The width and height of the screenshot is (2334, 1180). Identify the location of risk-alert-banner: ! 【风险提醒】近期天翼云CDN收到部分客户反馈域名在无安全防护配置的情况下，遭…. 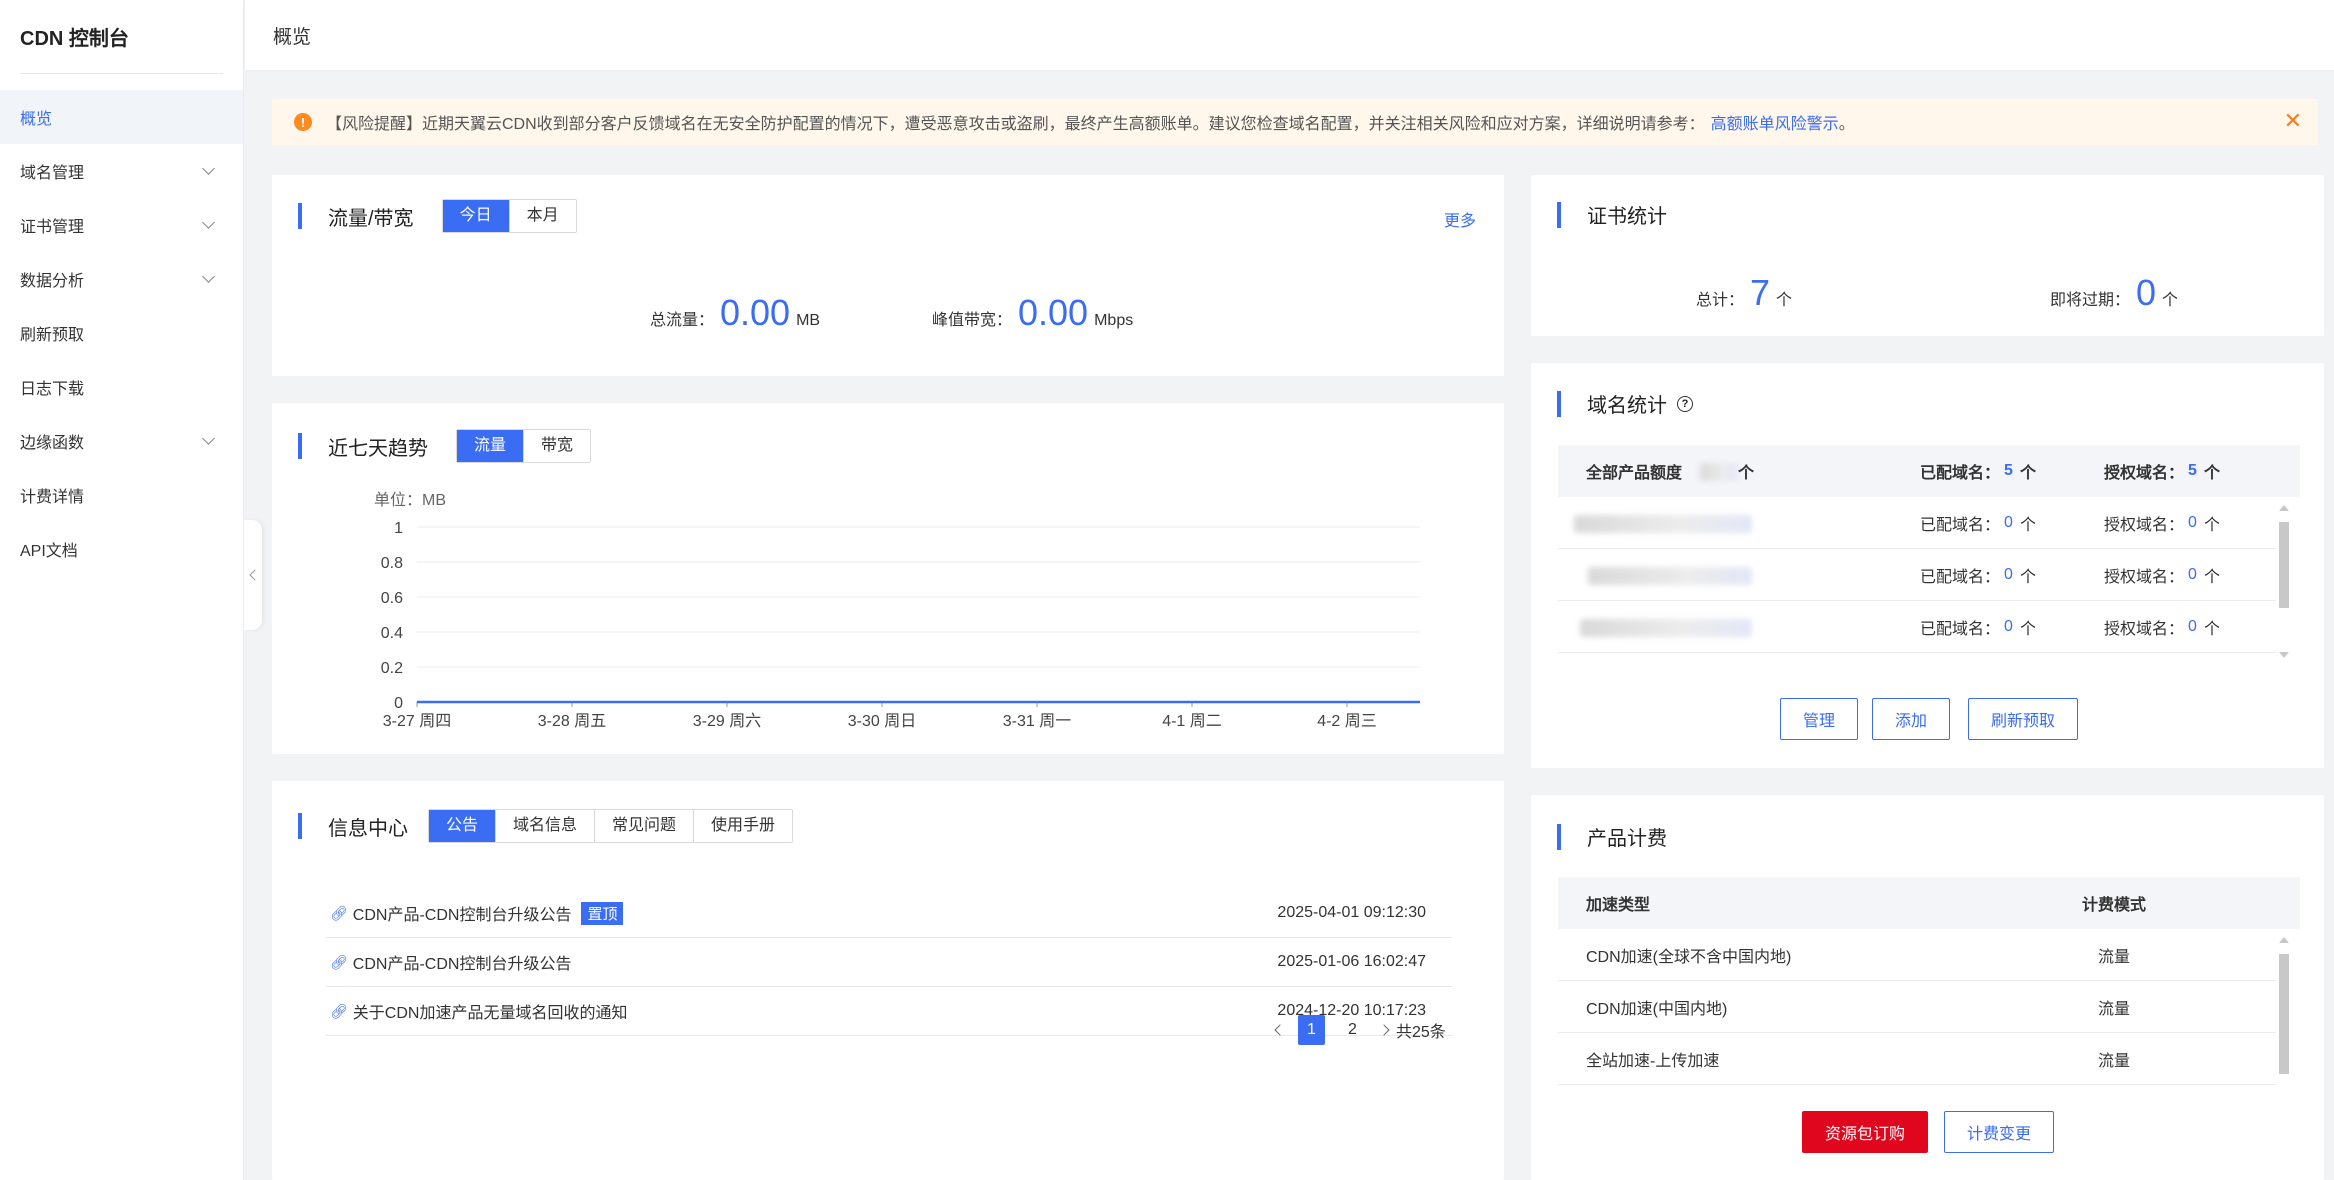
(1295, 122).